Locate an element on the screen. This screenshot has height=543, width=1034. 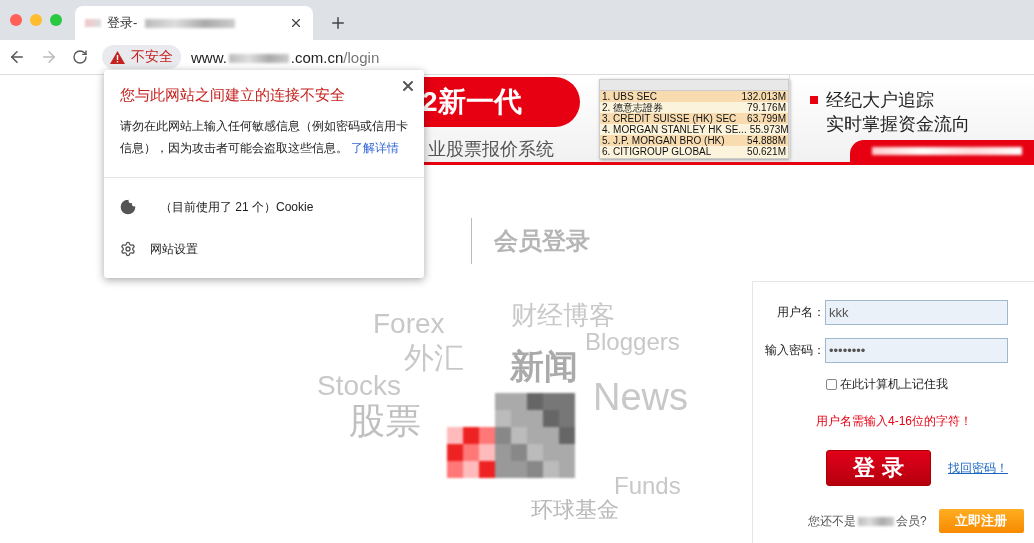
banner-tagline: 实时掌握资金流向 is located at coordinates (898, 124).